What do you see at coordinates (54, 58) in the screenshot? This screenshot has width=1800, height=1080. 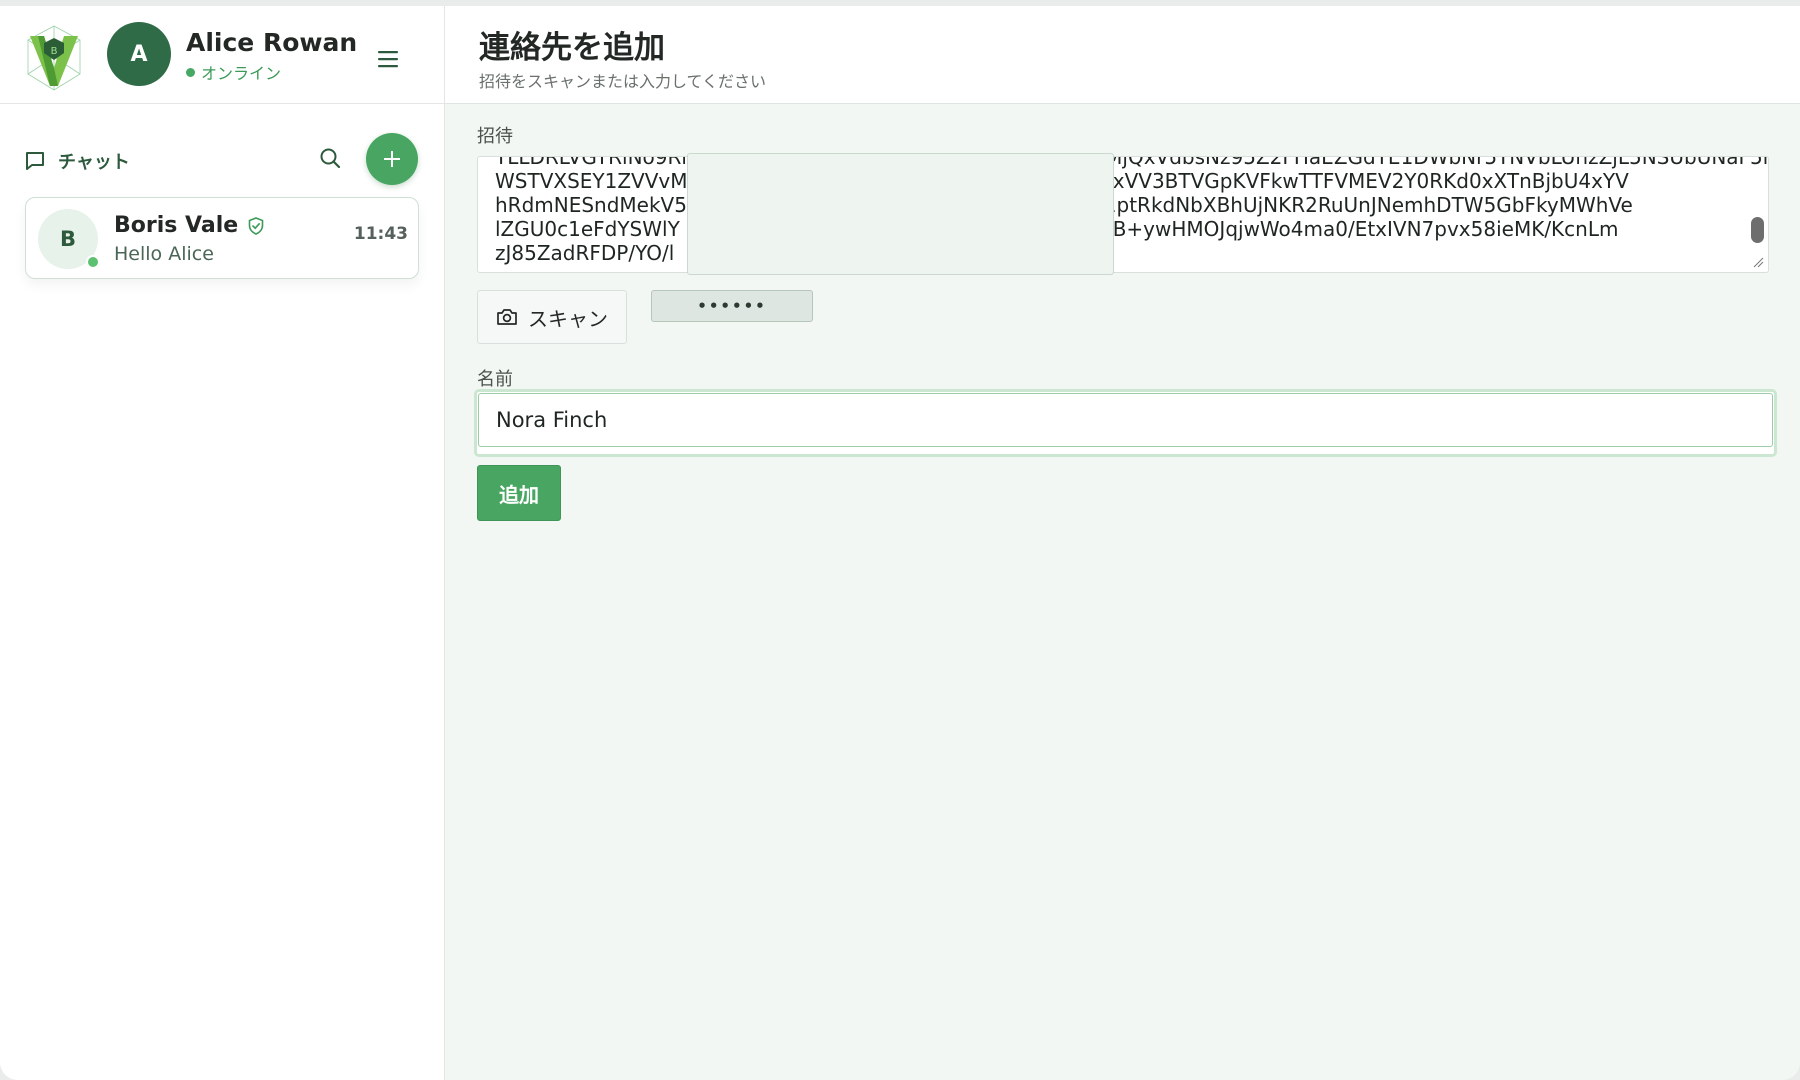 I see `app-logo-icon: B` at bounding box center [54, 58].